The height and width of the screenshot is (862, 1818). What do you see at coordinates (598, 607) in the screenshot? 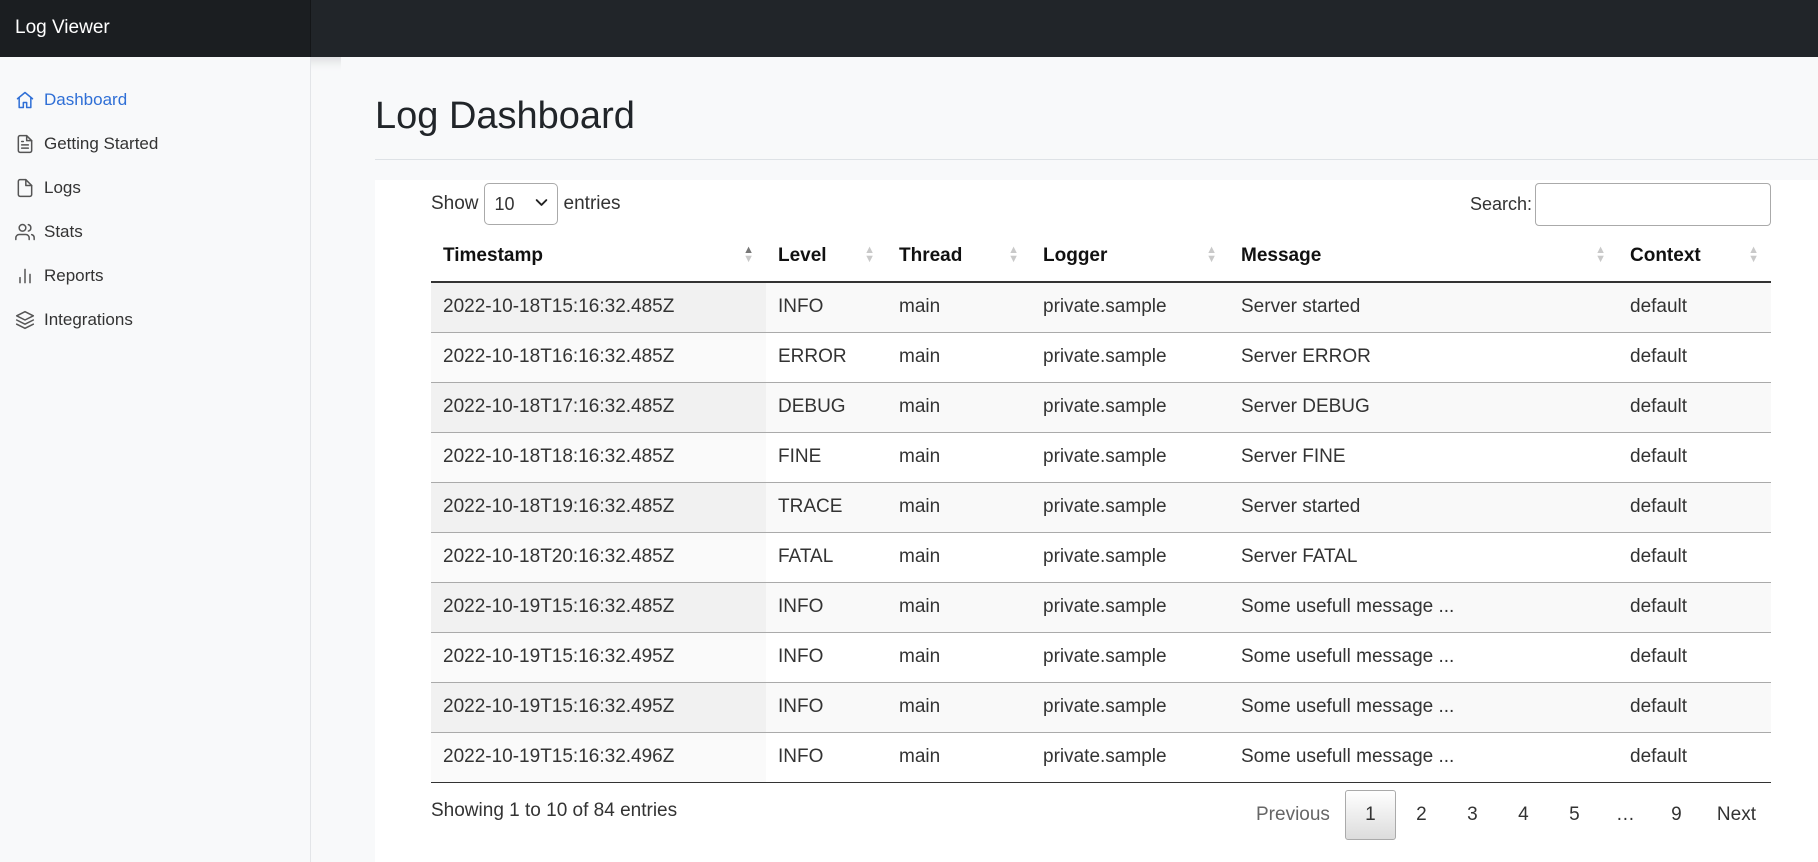
I see `cell-timestamp: 2022-10-19T15:16:32.485Z` at bounding box center [598, 607].